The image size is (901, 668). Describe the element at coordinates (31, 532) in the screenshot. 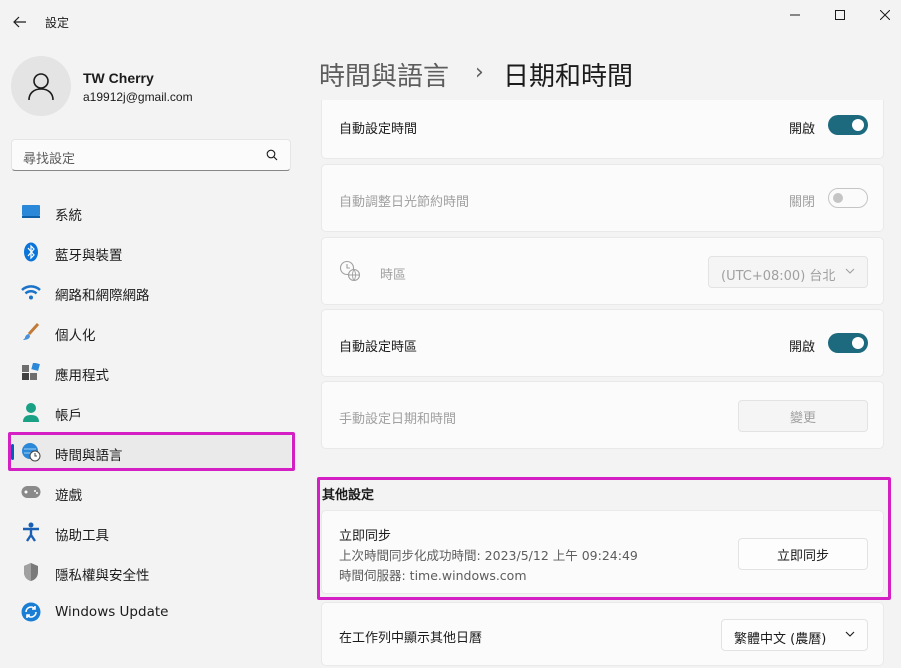

I see `accessibility-icon` at that location.